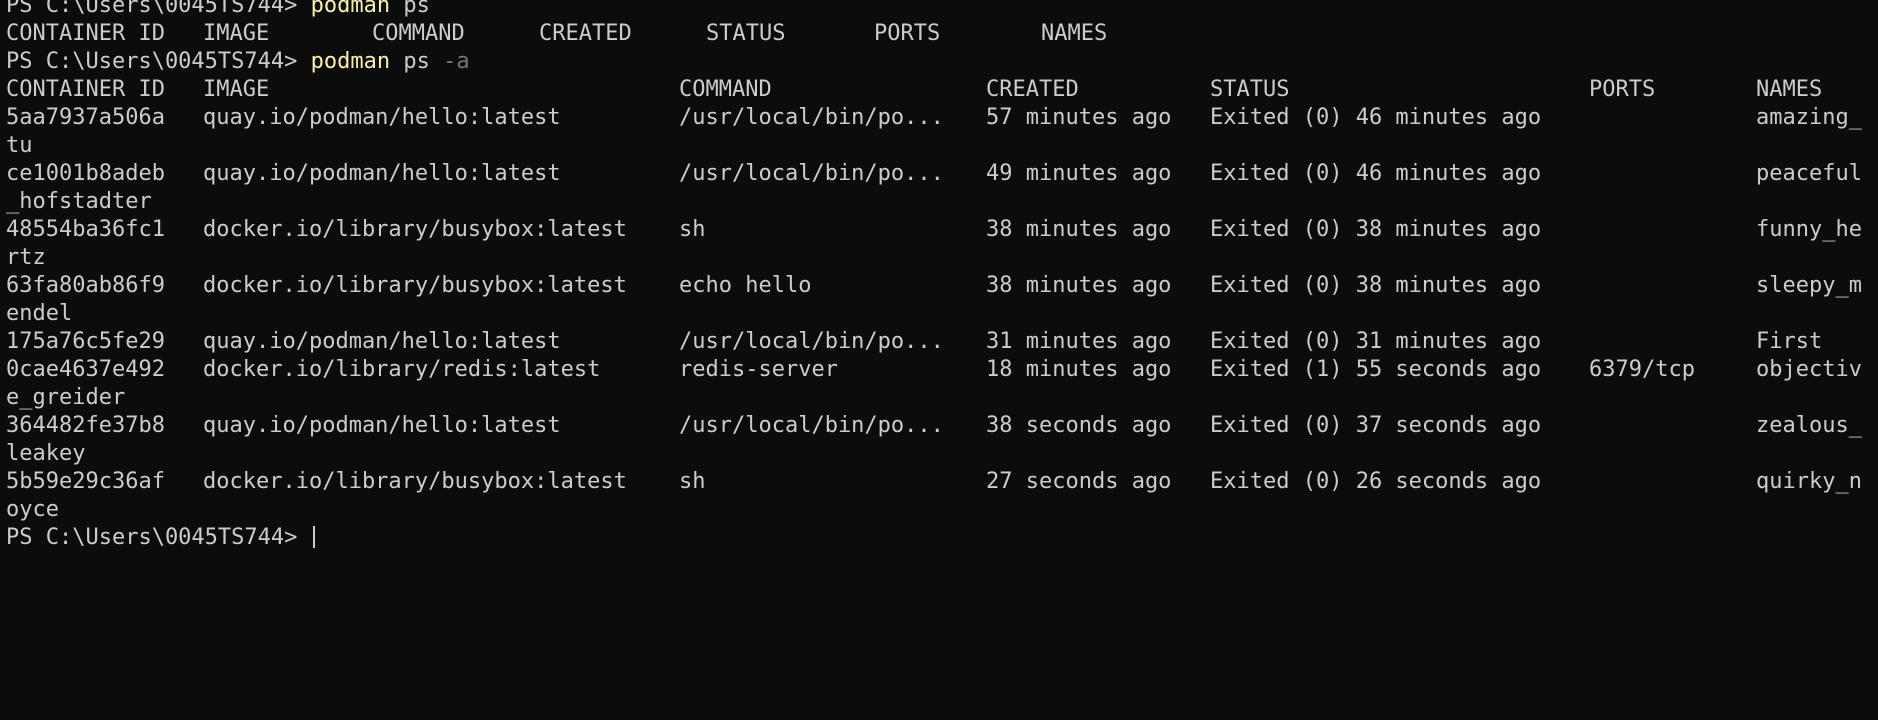  I want to click on container-created: 27 seconds ago, so click(1079, 481).